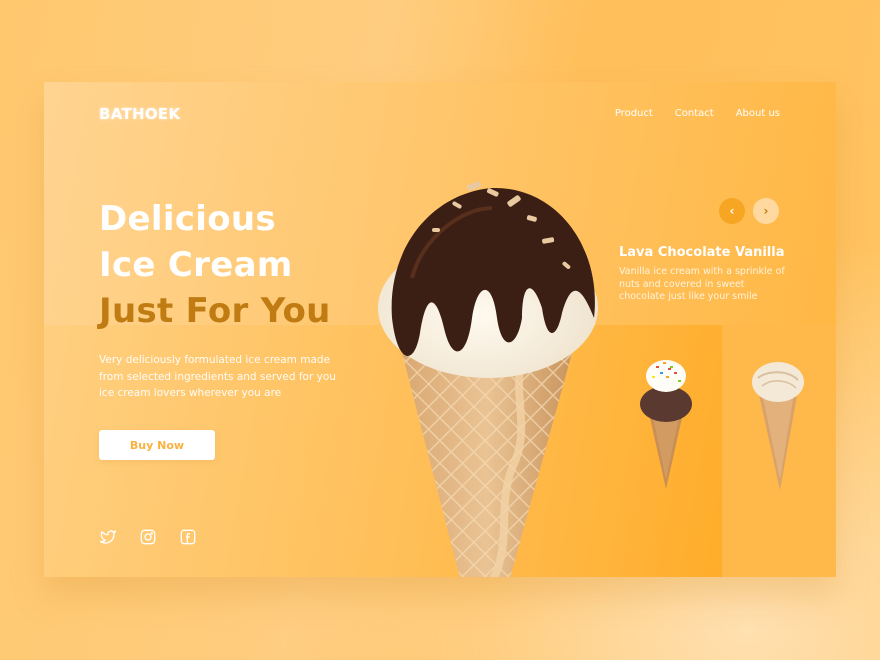  Describe the element at coordinates (749, 211) in the screenshot. I see `carousel-controls: ‹ ›` at that location.